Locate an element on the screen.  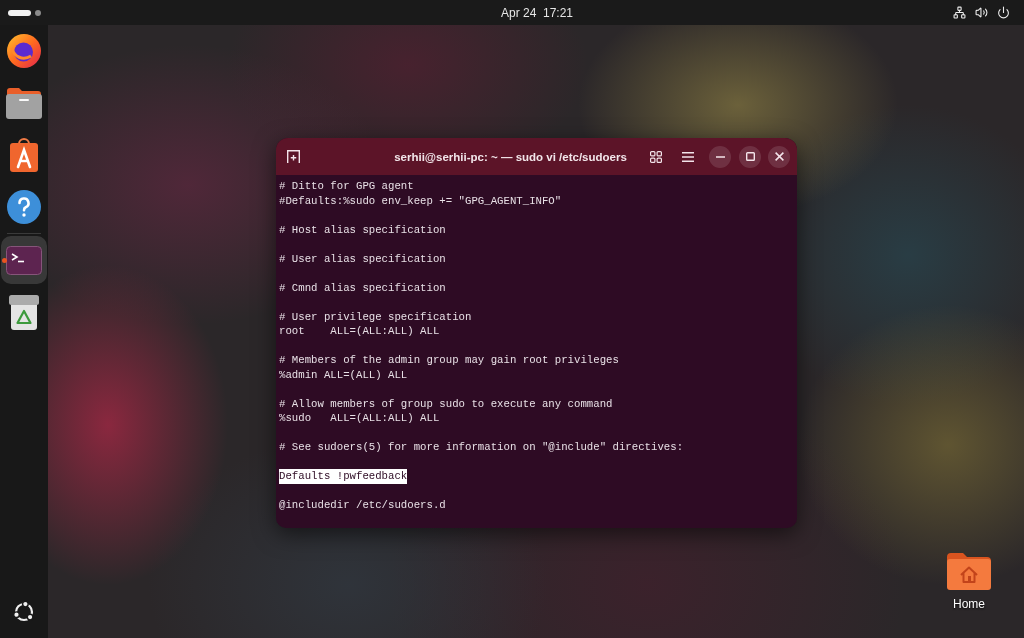
code-line: # Members of the admin group may gain root privileges is located at coordinates (449, 360).